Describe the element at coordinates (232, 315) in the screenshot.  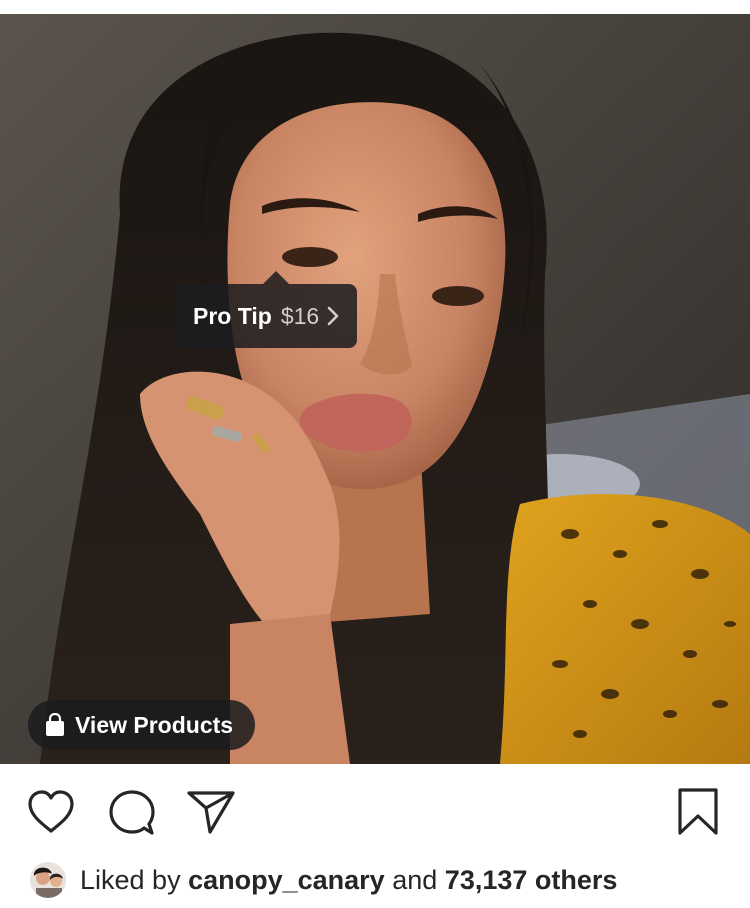
I see `product-tag-name: Pro Tip` at that location.